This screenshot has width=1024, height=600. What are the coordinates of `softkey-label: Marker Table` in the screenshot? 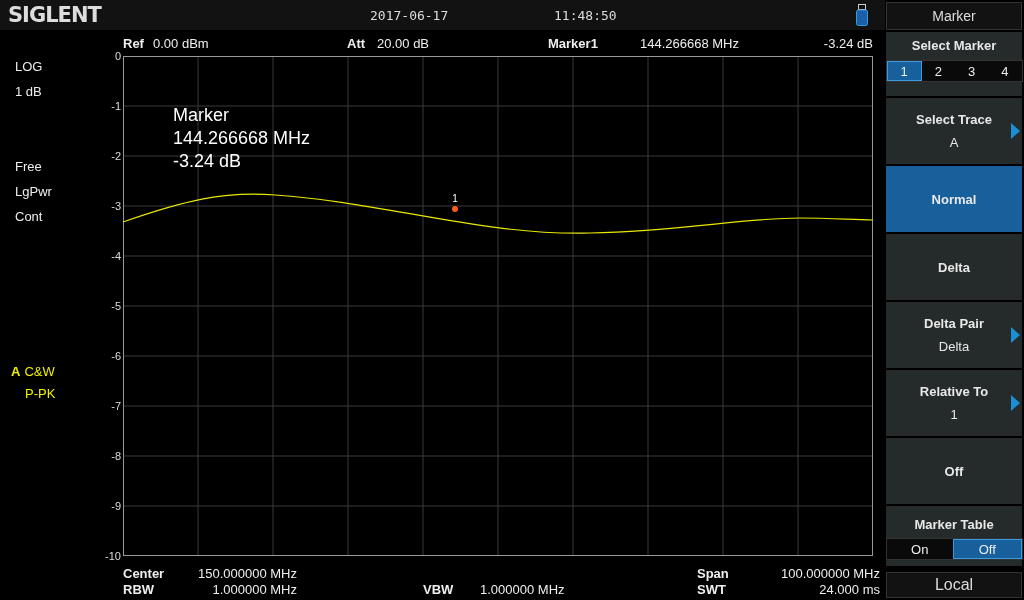 It's located at (954, 524).